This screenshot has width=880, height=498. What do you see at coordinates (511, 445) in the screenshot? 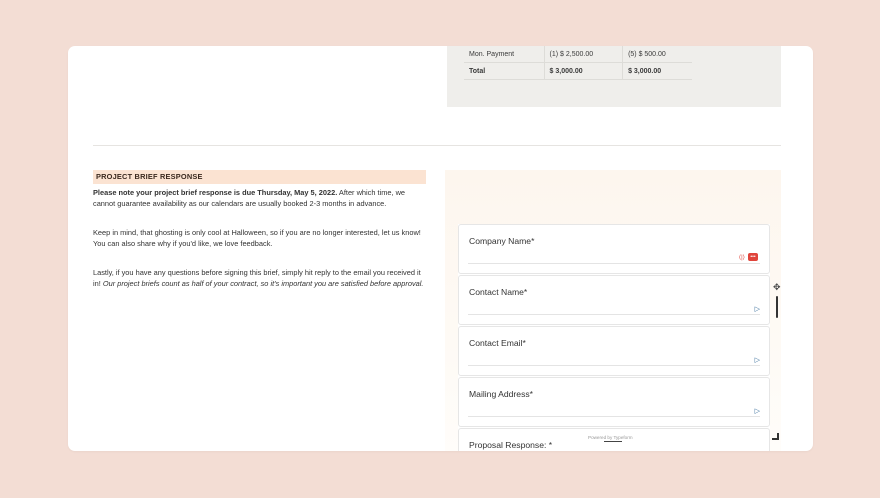
I see `field-label: Proposal Response: *` at bounding box center [511, 445].